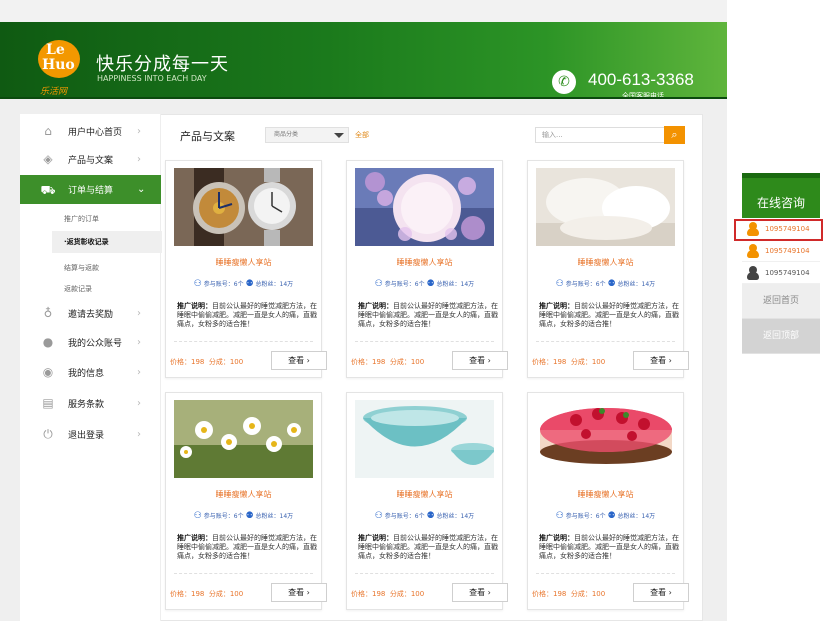 This screenshot has width=824, height=621. What do you see at coordinates (62, 68) in the screenshot?
I see `site-logo: Le Huo 乐活网` at bounding box center [62, 68].